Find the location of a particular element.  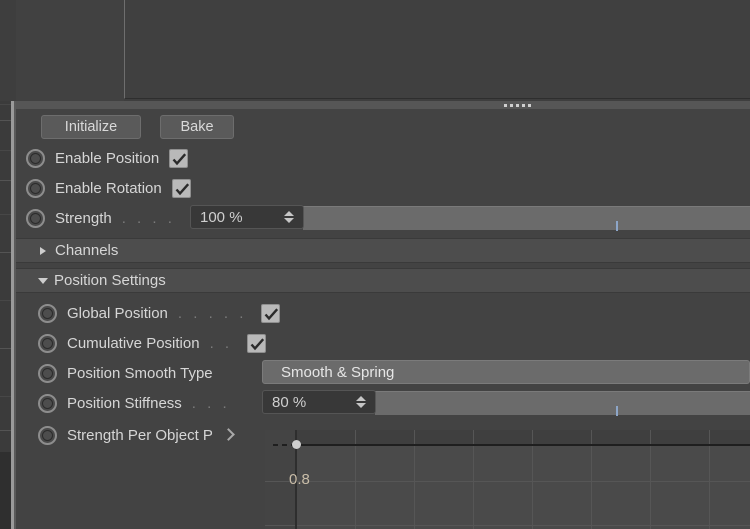

global-position-label: Global Position is located at coordinates (117, 313).